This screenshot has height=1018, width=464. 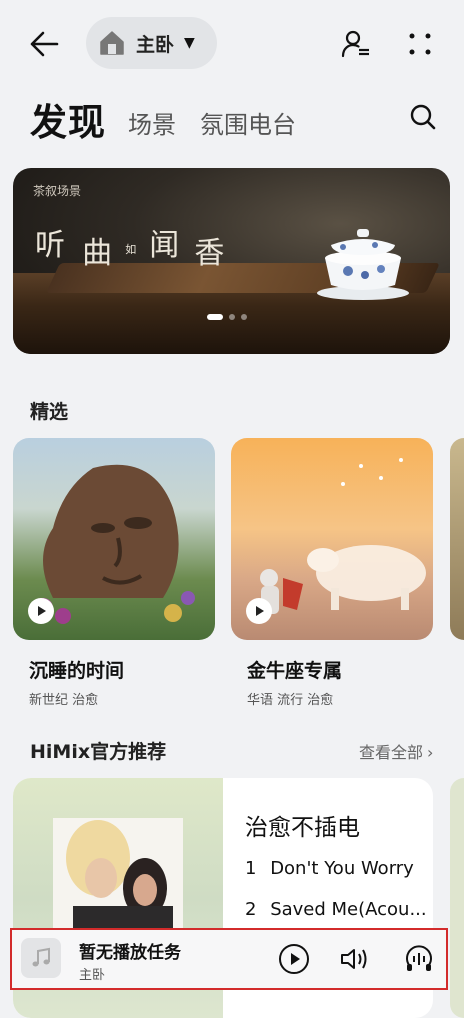 I want to click on room-name: 主卧, so click(x=155, y=44).